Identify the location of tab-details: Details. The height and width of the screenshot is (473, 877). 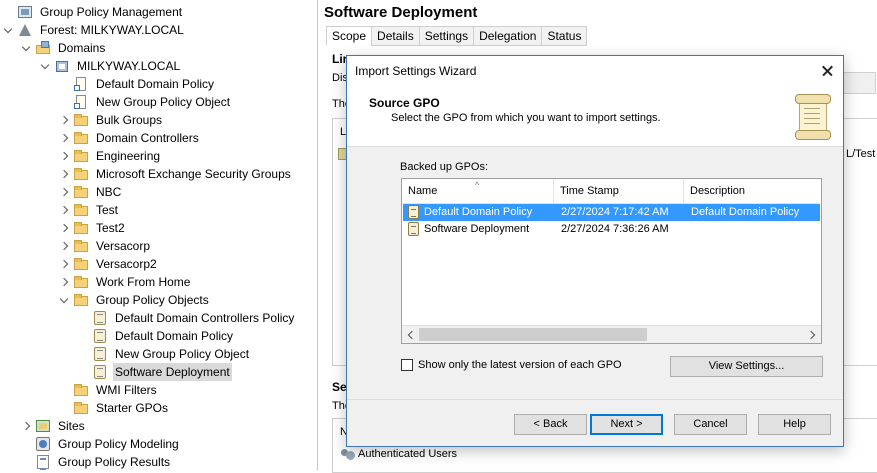
(395, 36).